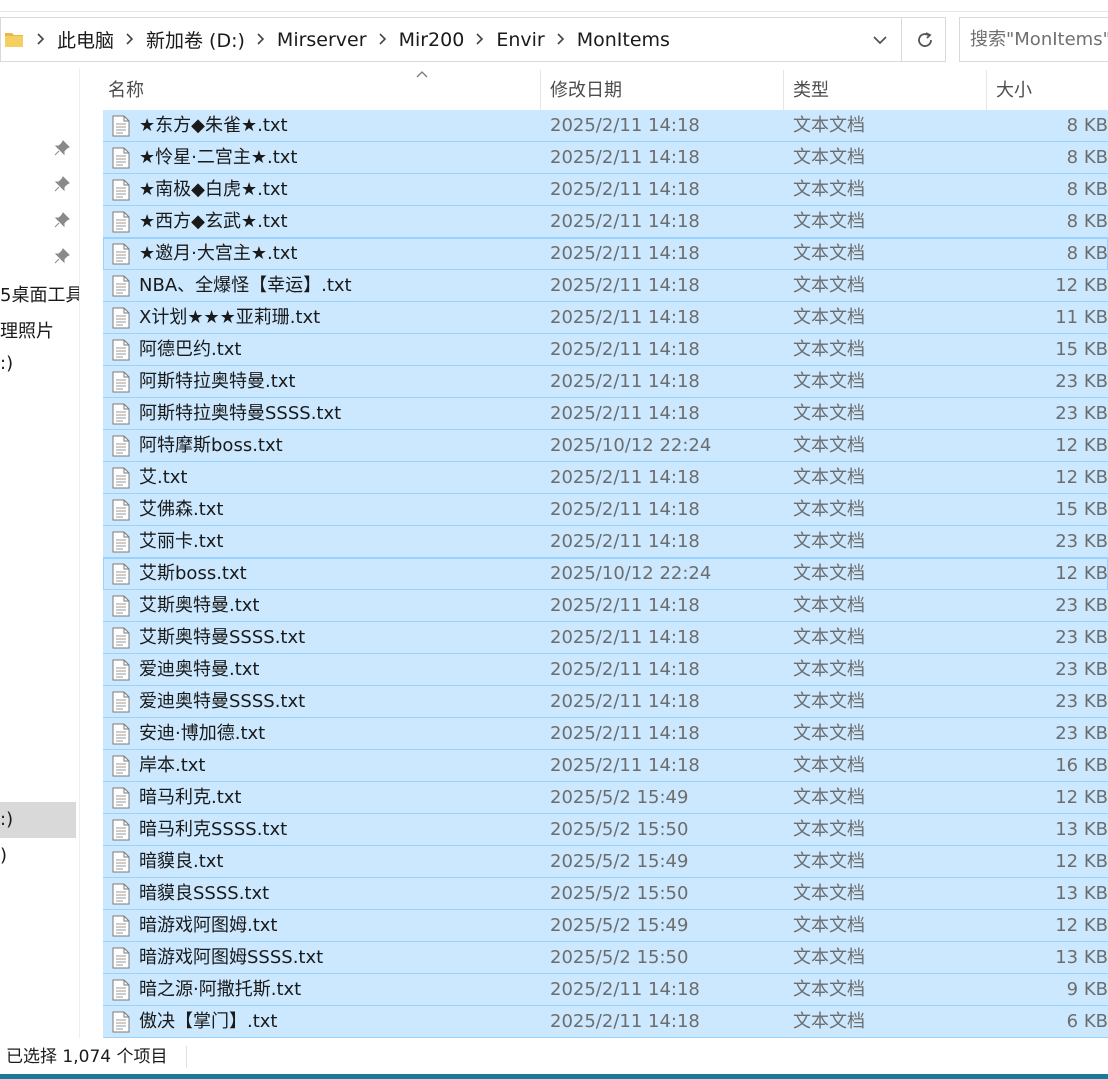  What do you see at coordinates (605, 350) in the screenshot?
I see `file-row: 阿德巴约.txt 2025/2/11 14:18 文本文档 15 KB` at bounding box center [605, 350].